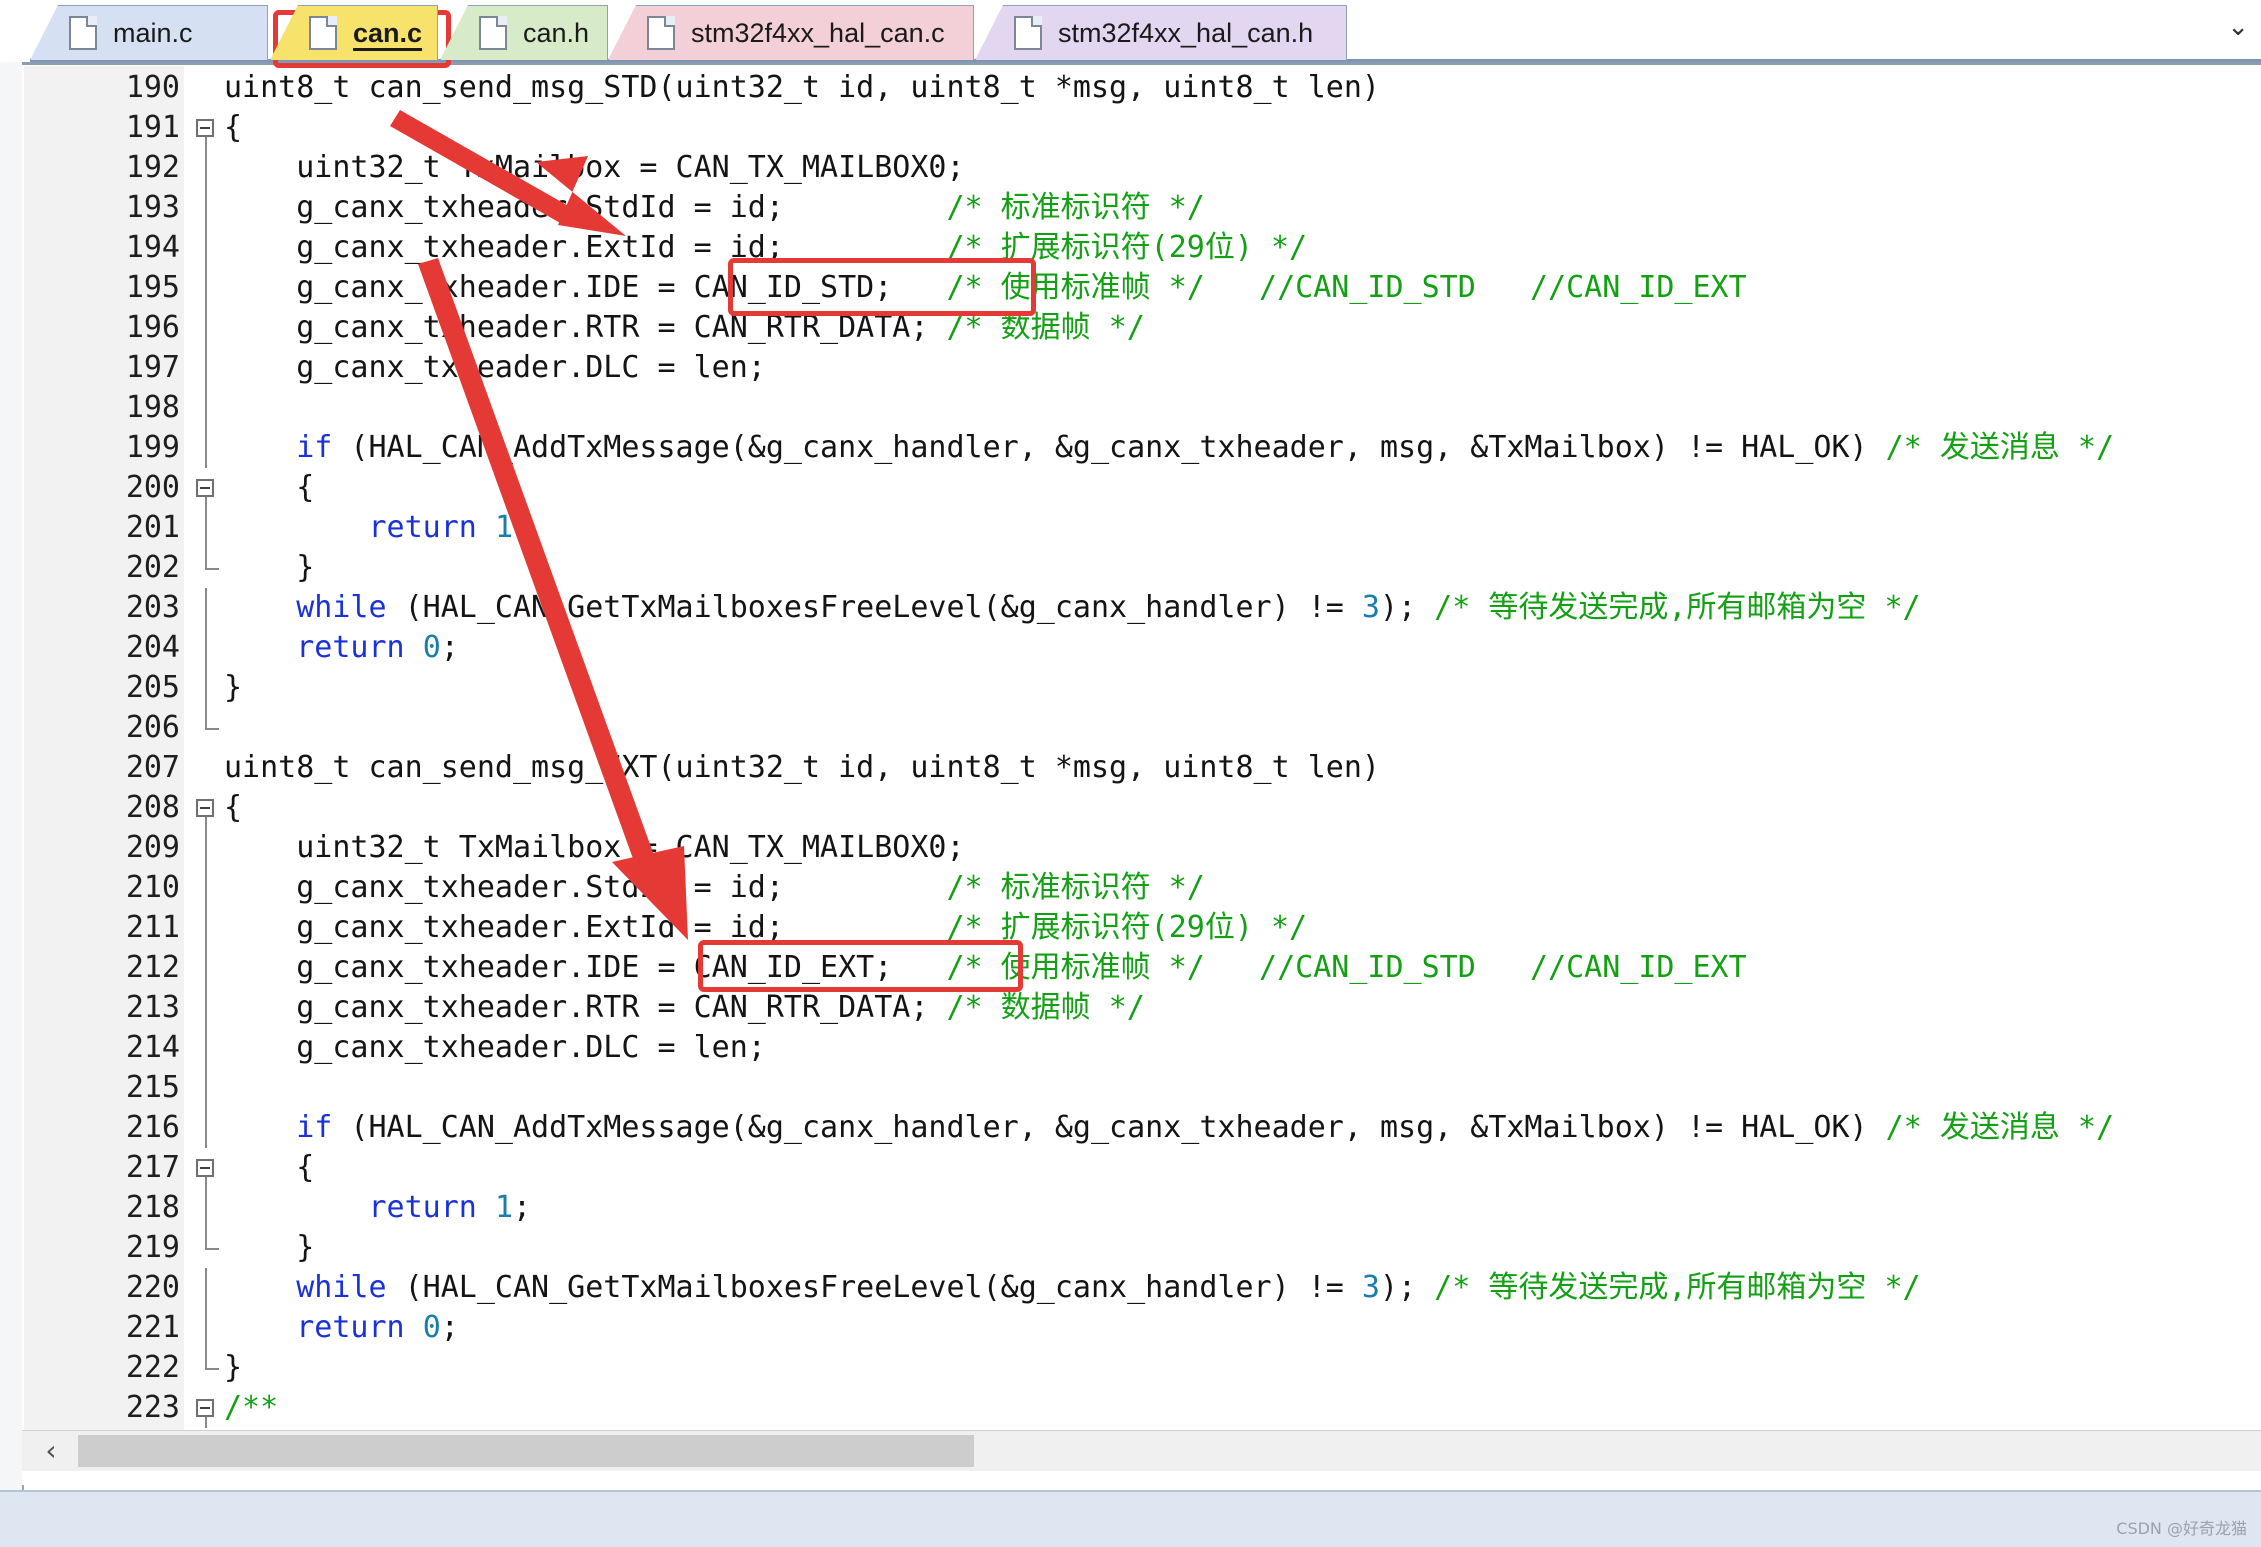  Describe the element at coordinates (2238, 27) in the screenshot. I see `chevron-down-icon: ⌄` at that location.